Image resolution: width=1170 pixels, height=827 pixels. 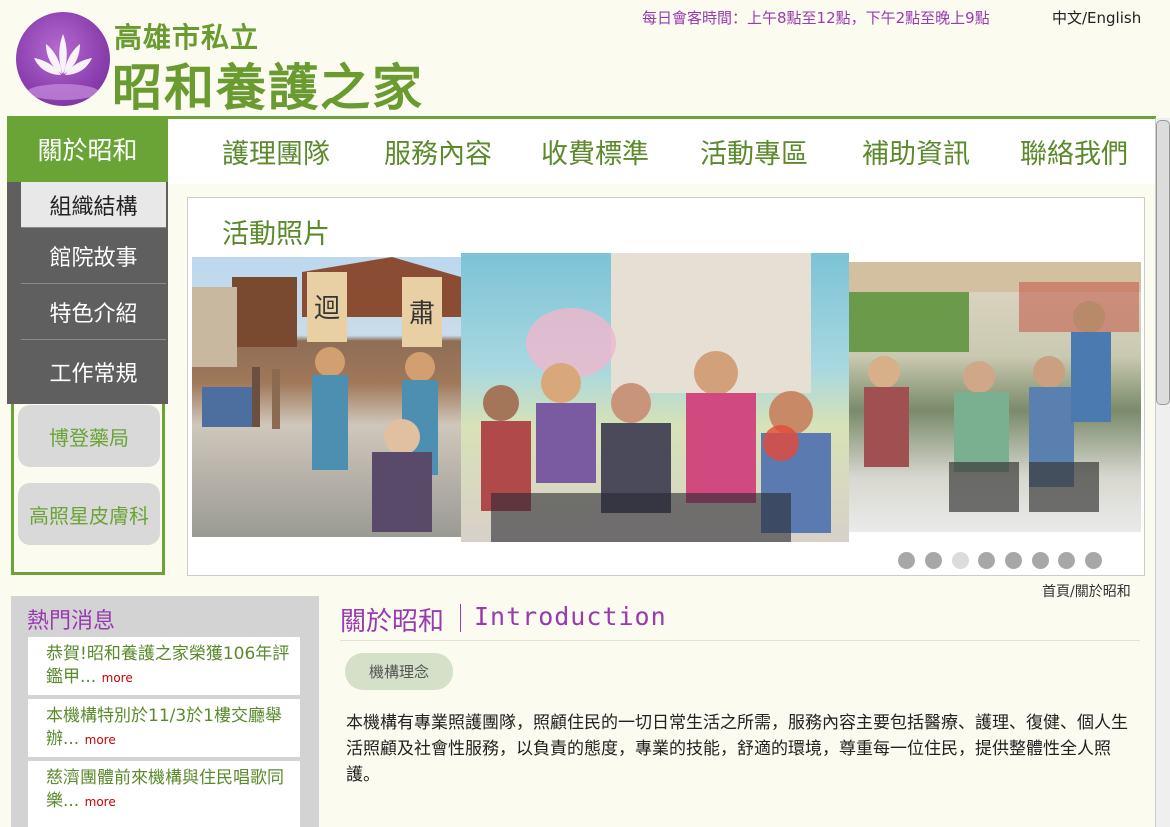 I want to click on brand-title: 昭和養護之家, so click(x=268, y=84).